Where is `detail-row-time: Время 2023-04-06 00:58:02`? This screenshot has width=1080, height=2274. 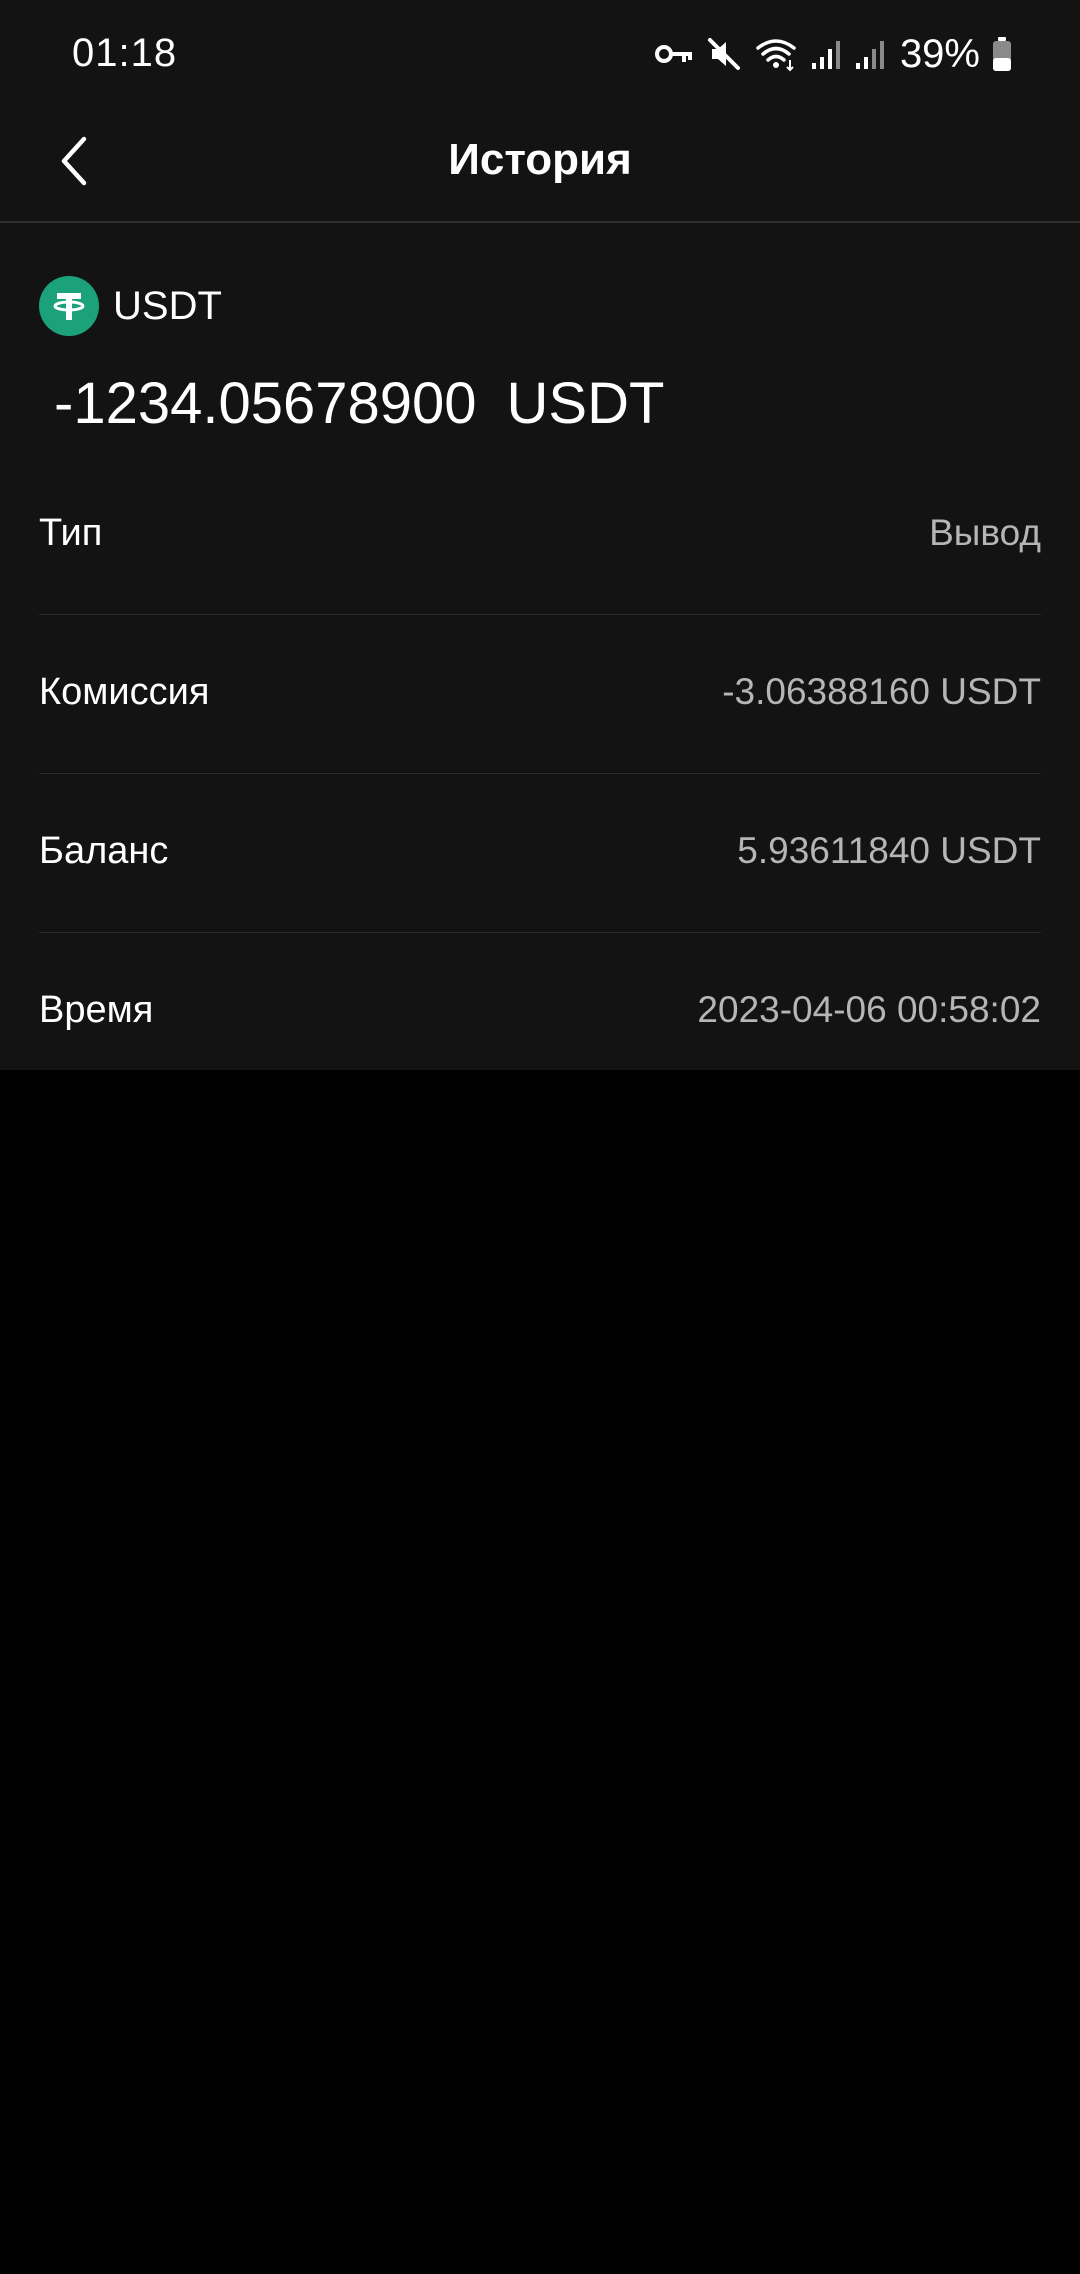 detail-row-time: Время 2023-04-06 00:58:02 is located at coordinates (540, 1012).